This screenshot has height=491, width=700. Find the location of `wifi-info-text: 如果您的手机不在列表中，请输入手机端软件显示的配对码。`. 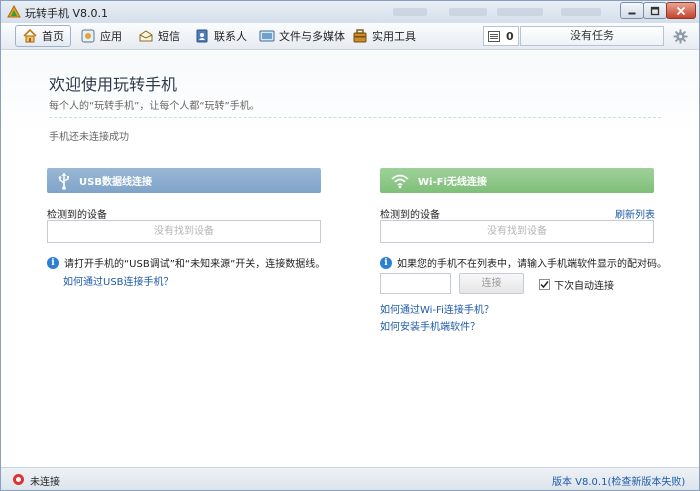

wifi-info-text: 如果您的手机不在列表中，请输入手机端软件显示的配对码。 is located at coordinates (532, 264).